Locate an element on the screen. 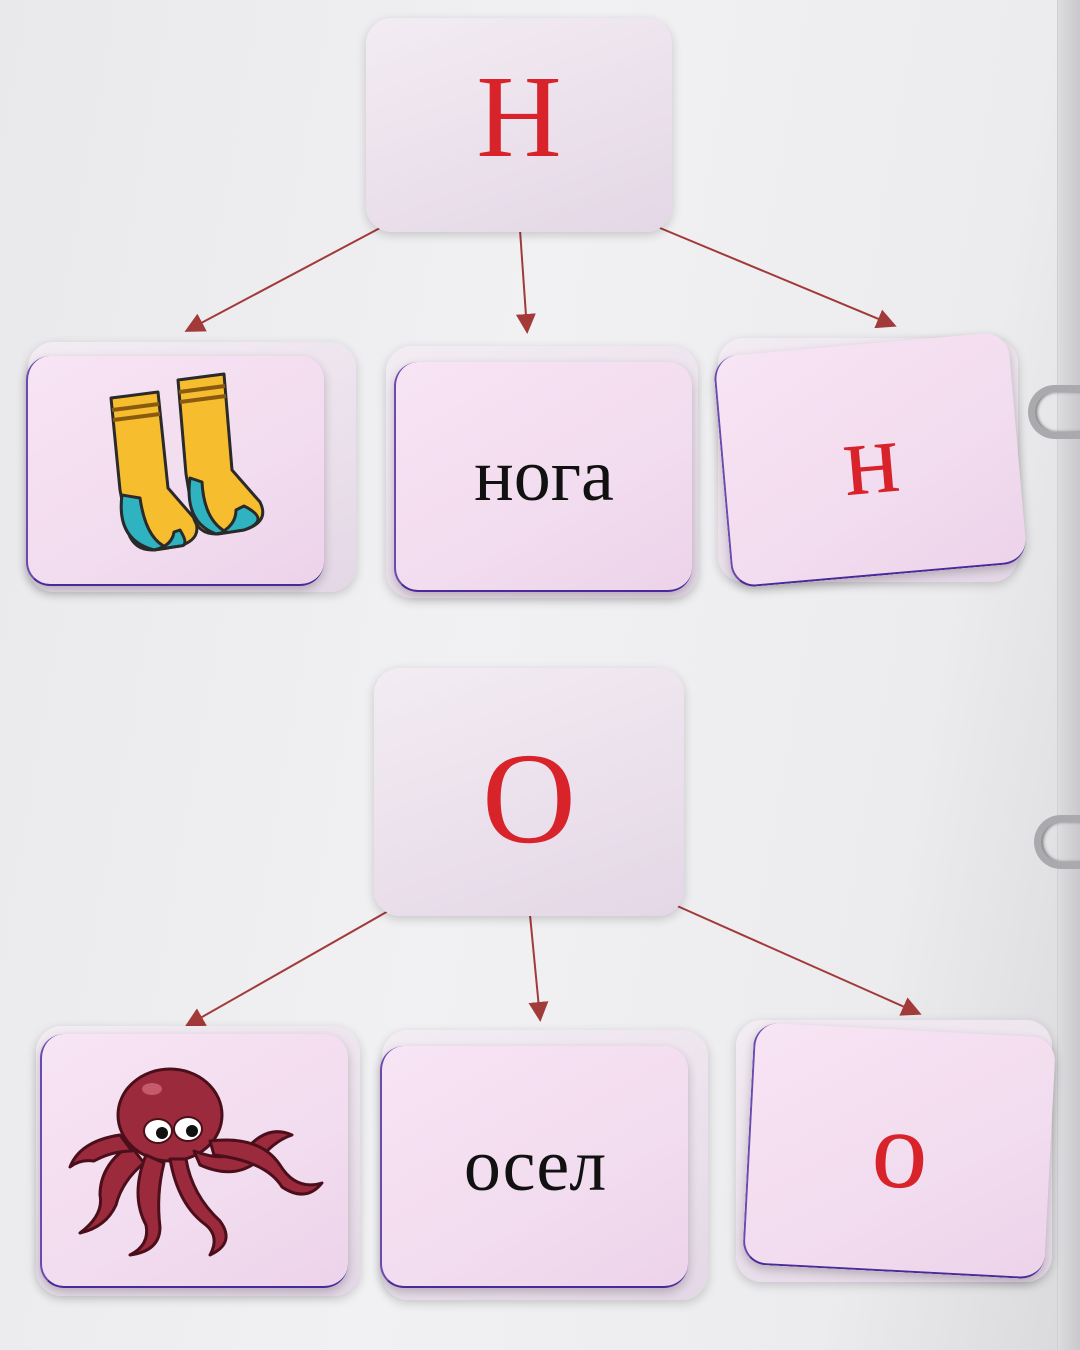 This screenshot has height=1350, width=1080. word-card-osel: осел is located at coordinates (534, 1167).